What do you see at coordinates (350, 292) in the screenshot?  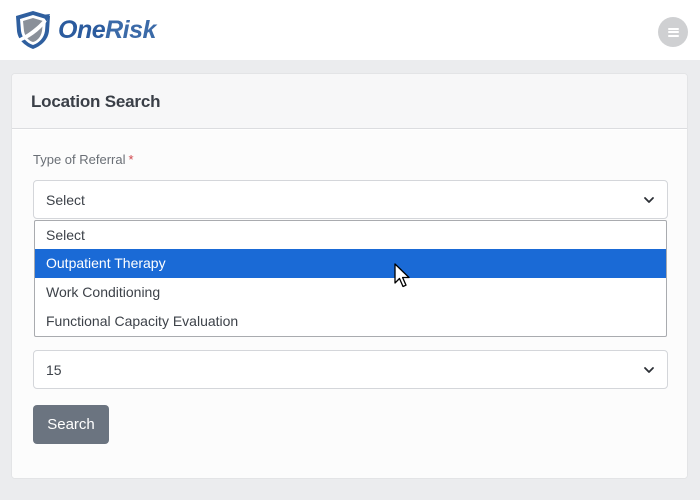 I see `option-work-conditioning: Work Conditioning` at bounding box center [350, 292].